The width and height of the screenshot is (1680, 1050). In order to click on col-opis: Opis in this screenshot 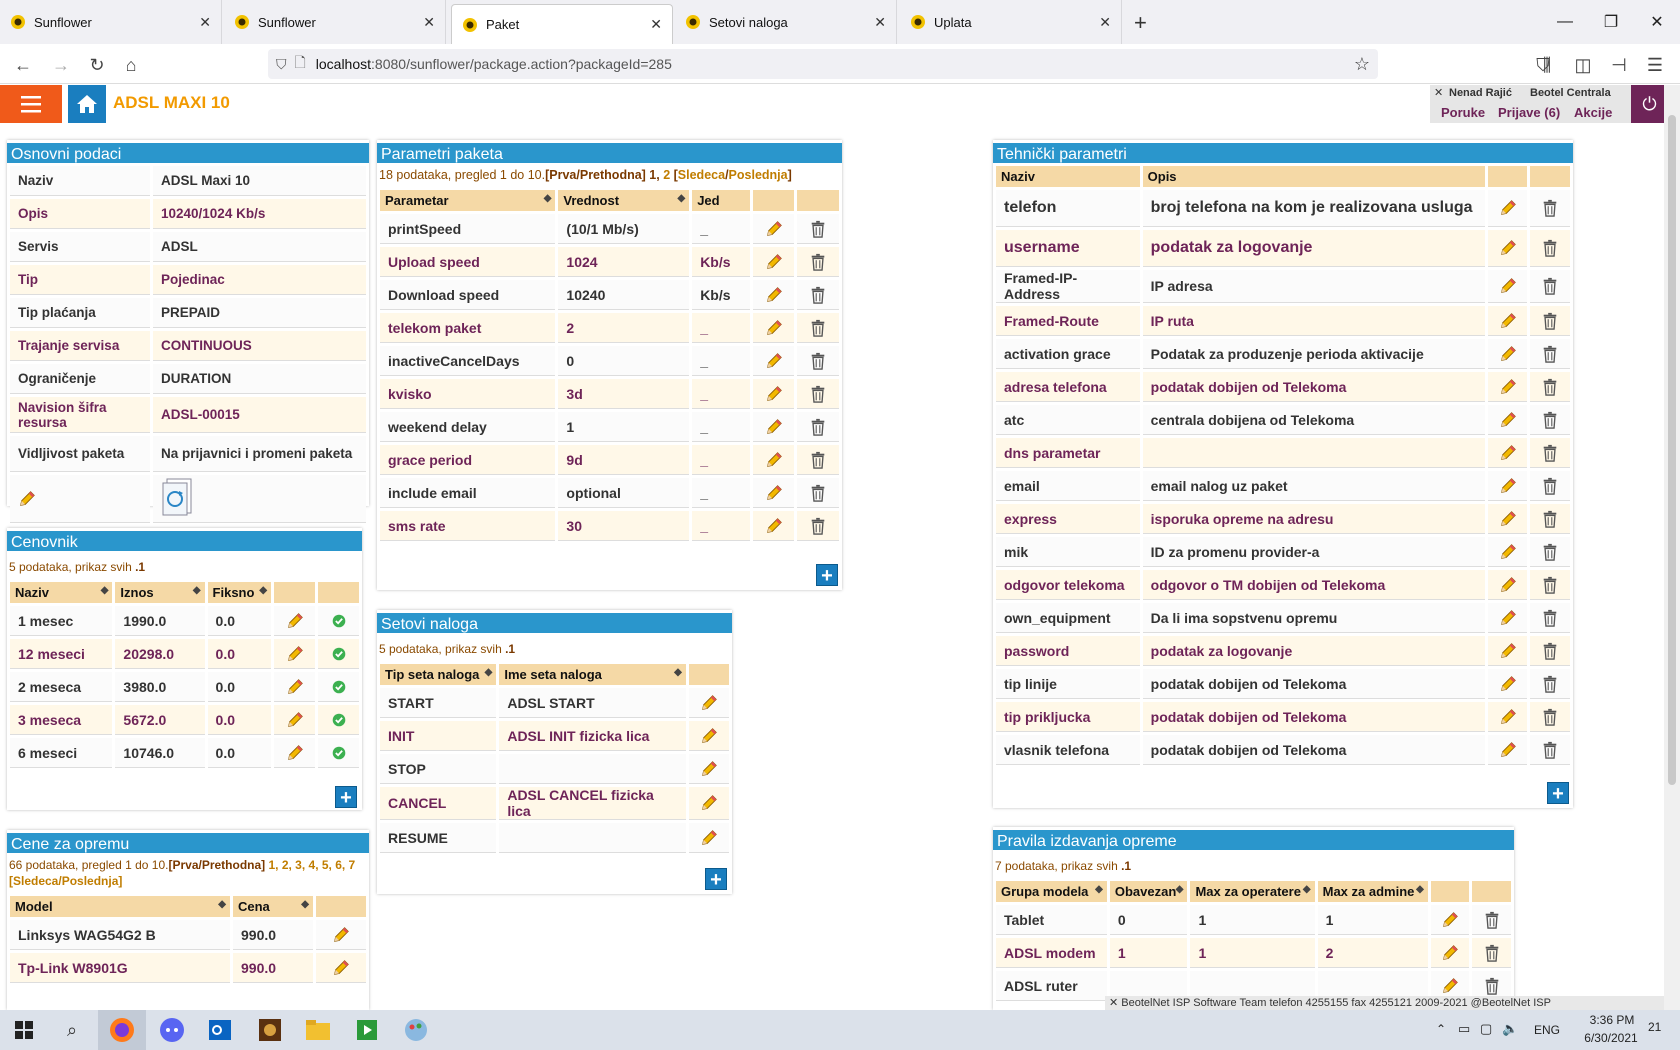, I will do `click(1313, 176)`.